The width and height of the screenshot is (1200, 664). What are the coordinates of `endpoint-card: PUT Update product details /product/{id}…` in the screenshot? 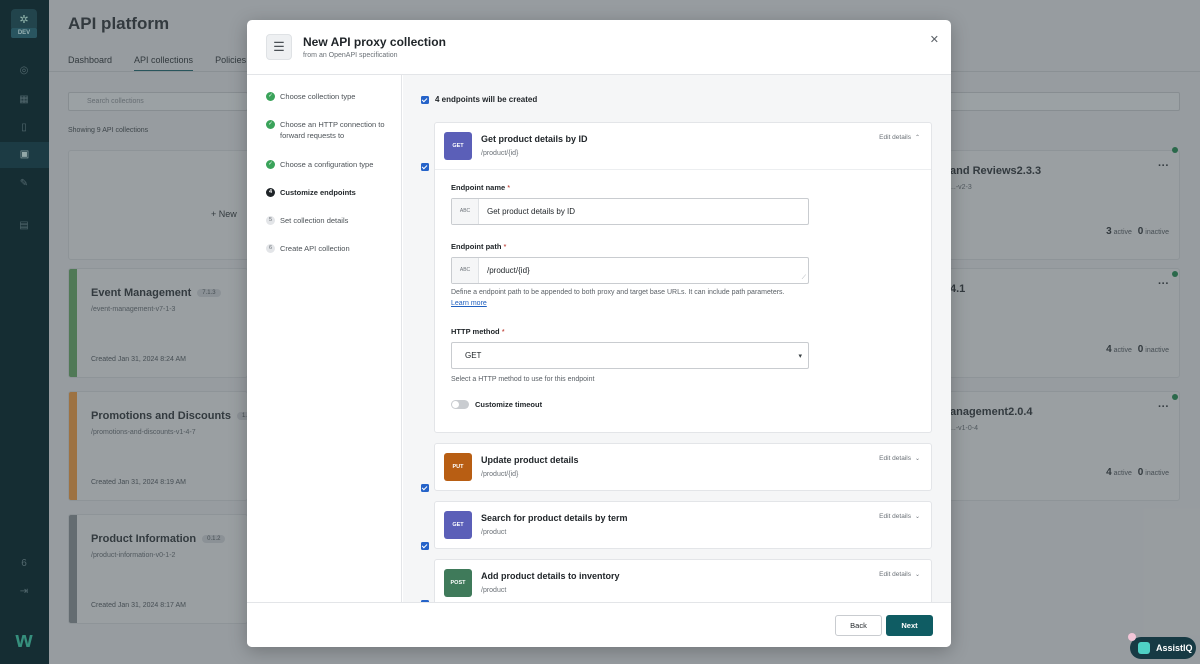 It's located at (683, 467).